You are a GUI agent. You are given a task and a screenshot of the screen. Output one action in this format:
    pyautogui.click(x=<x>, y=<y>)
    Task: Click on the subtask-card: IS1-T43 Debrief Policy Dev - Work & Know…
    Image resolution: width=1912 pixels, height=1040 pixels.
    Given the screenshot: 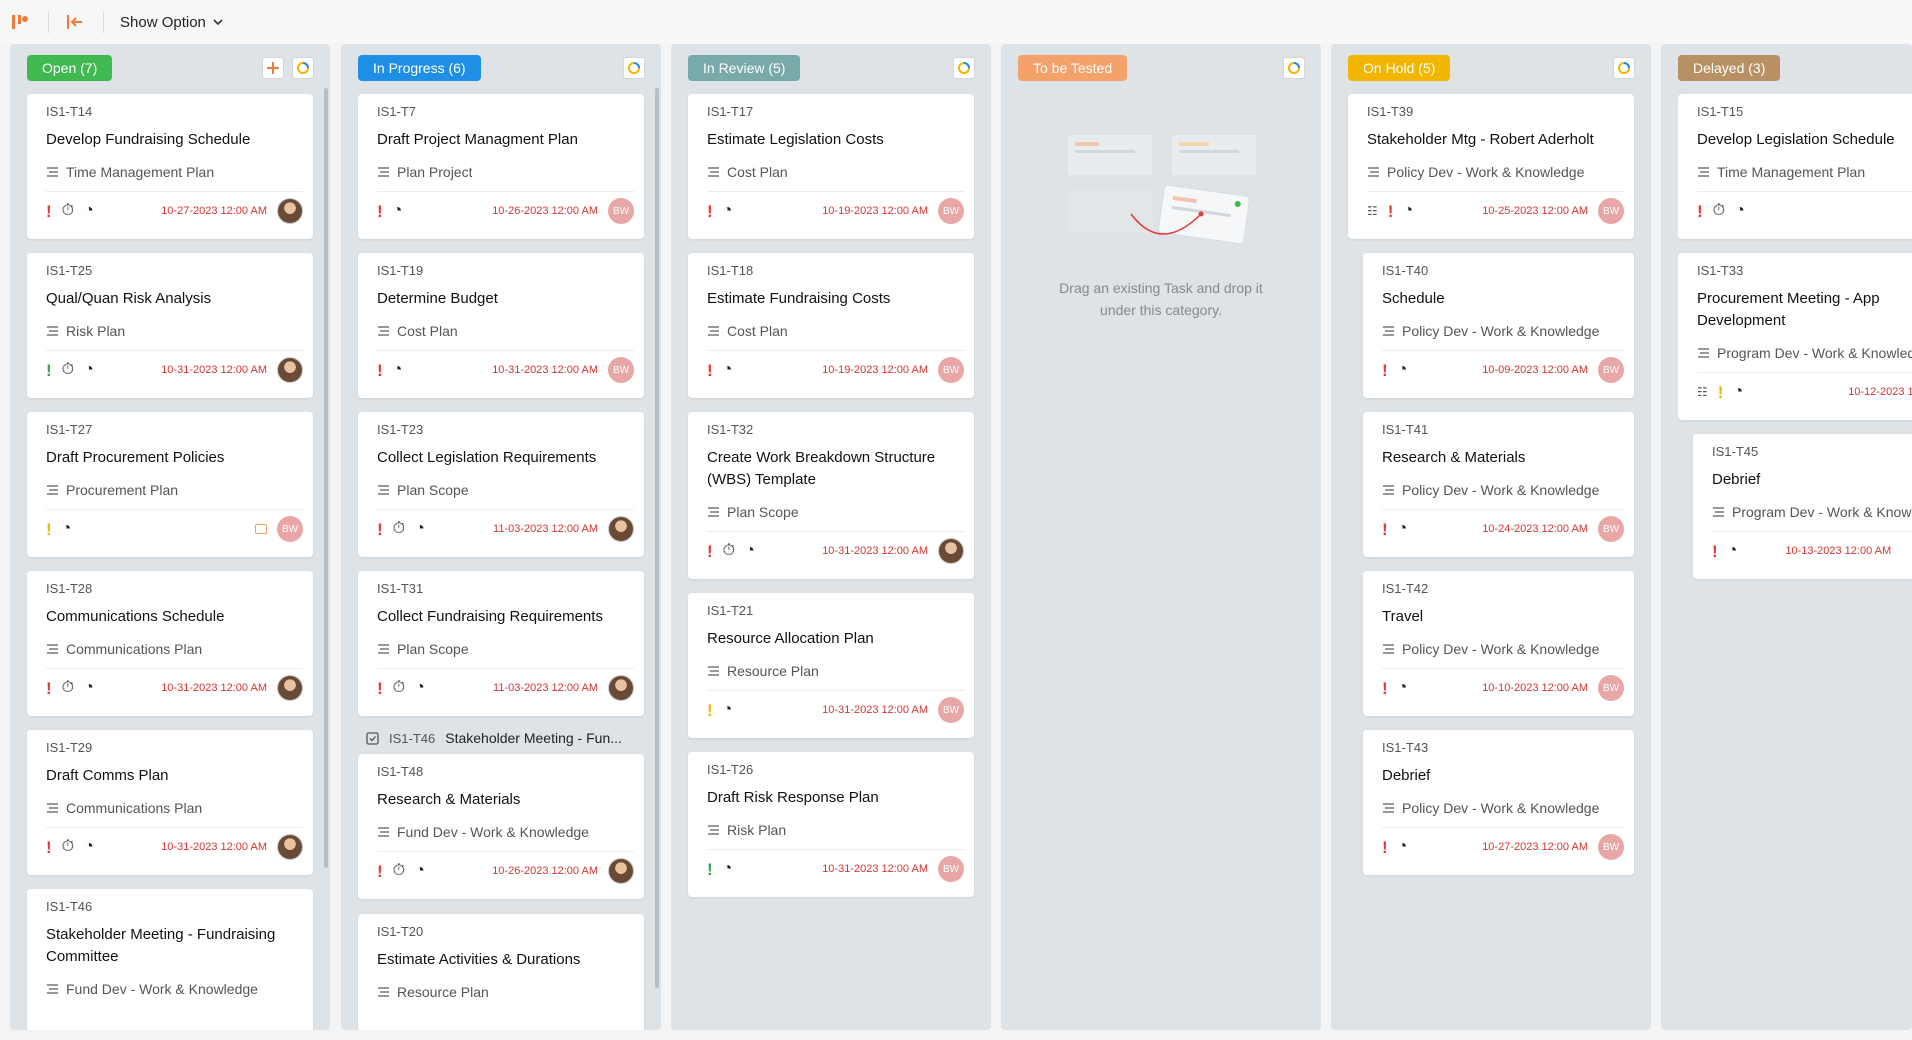 What is the action you would take?
    pyautogui.click(x=1498, y=802)
    